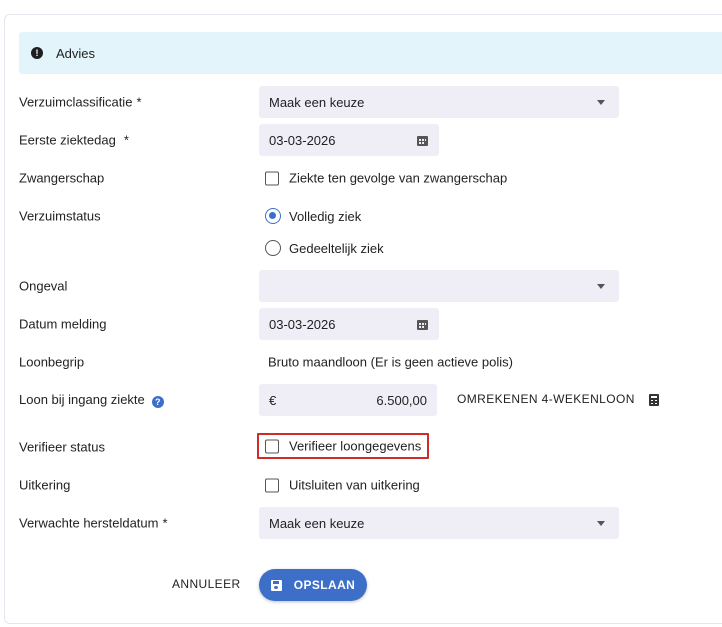  What do you see at coordinates (439, 286) in the screenshot?
I see `ongeval-select` at bounding box center [439, 286].